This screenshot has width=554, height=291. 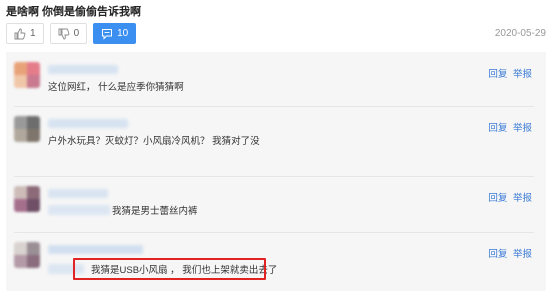 What do you see at coordinates (115, 33) in the screenshot?
I see `comment-button: 10` at bounding box center [115, 33].